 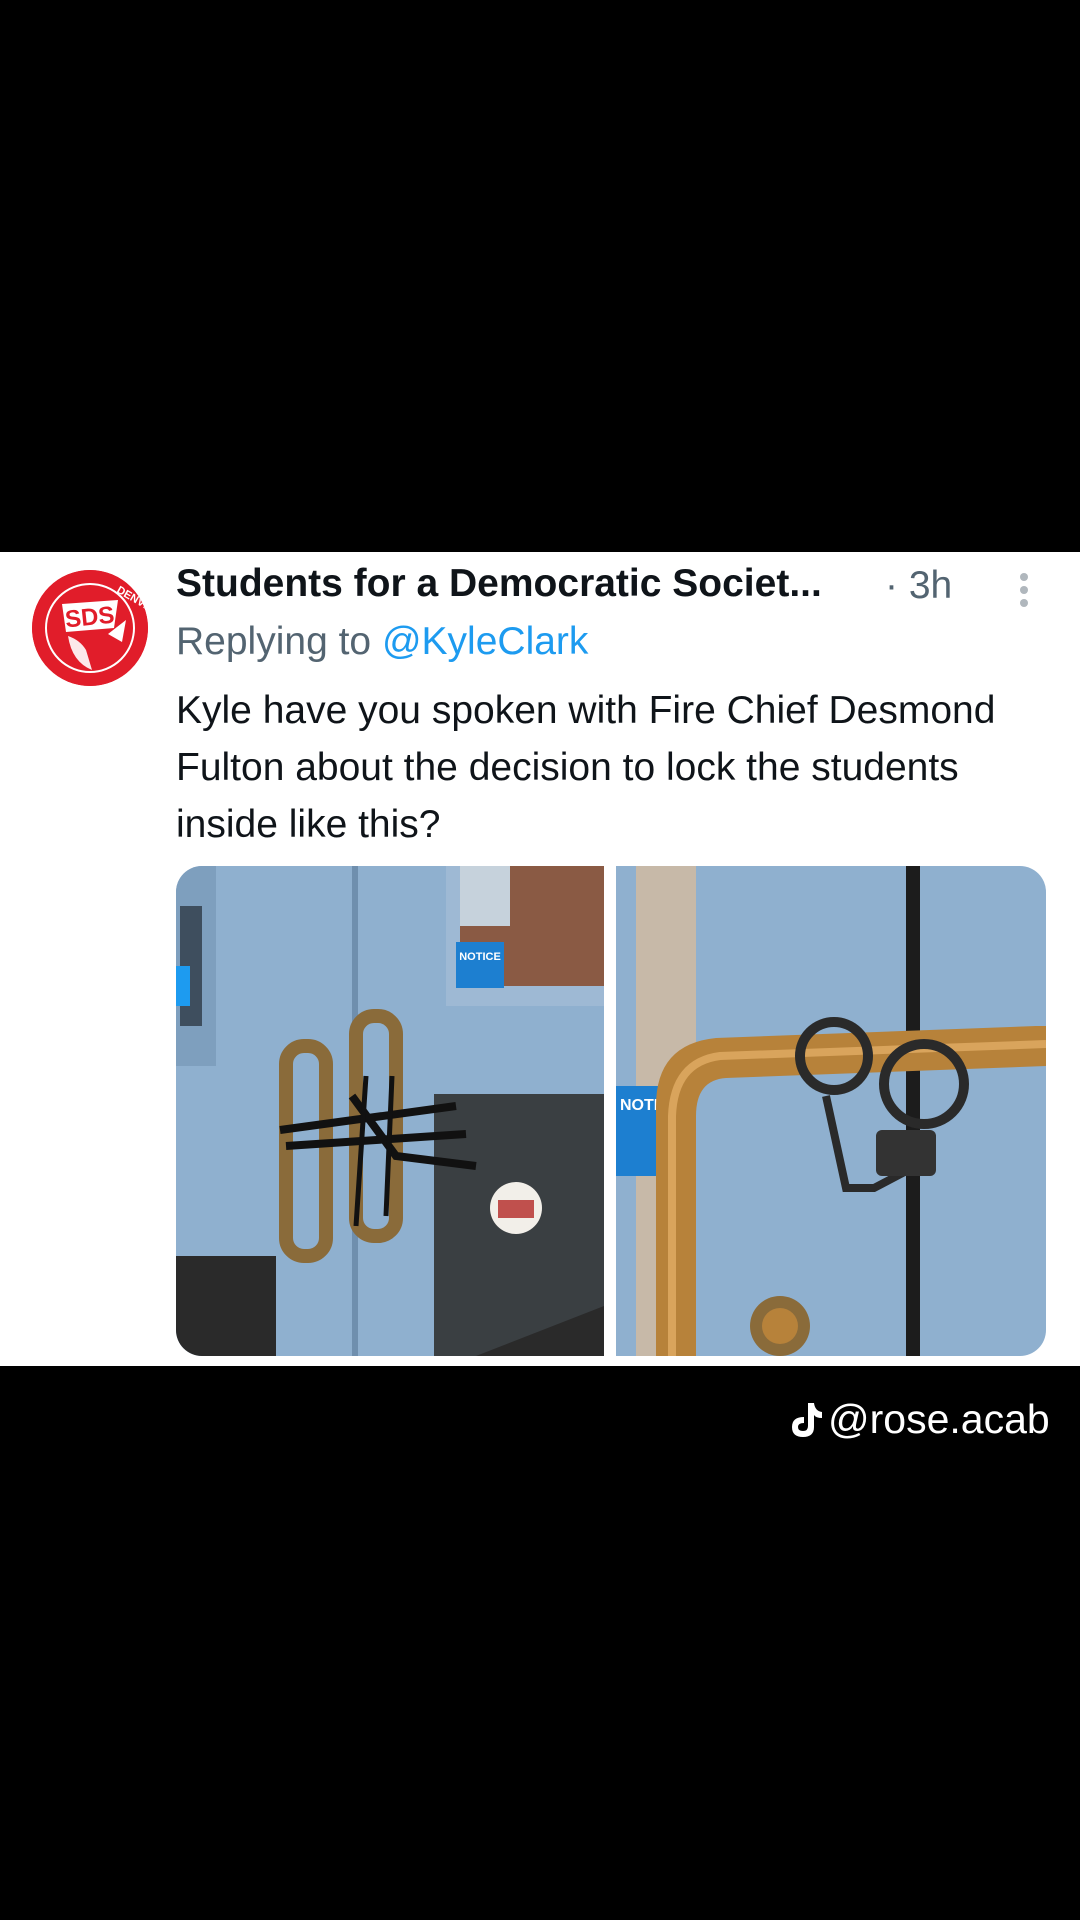 I want to click on tiktok-watermark: @rose.acab, so click(x=919, y=1419).